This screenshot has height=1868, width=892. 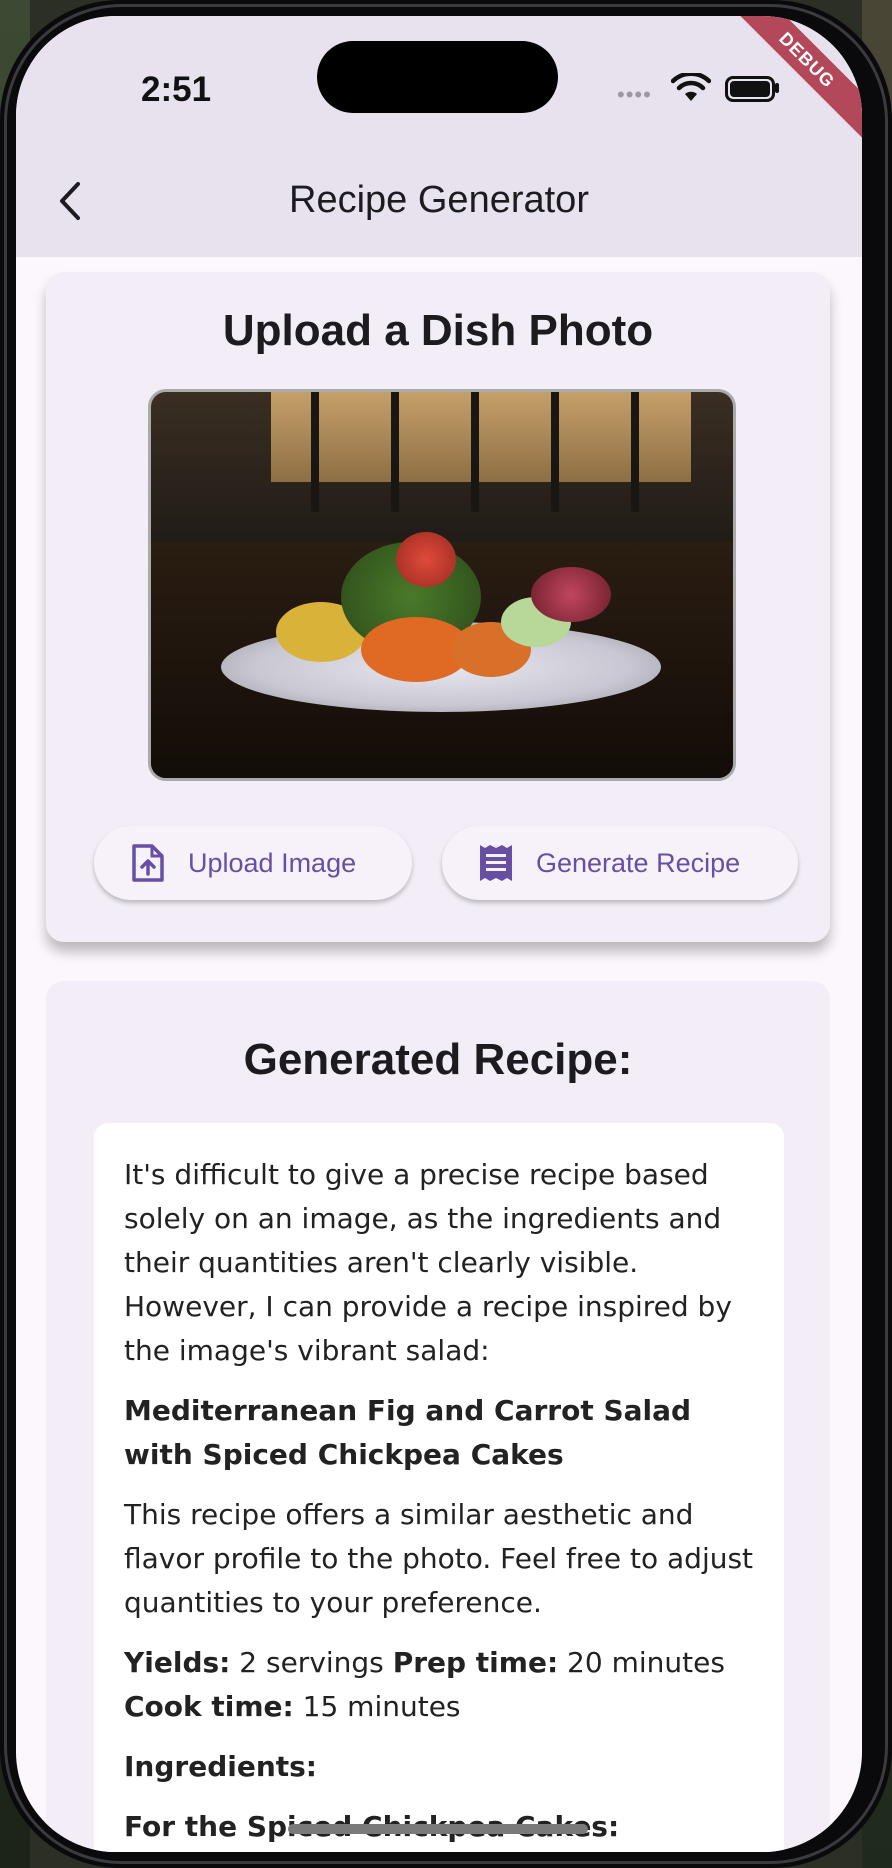 What do you see at coordinates (221, 1766) in the screenshot?
I see `ingredients-heading: Ingredients:` at bounding box center [221, 1766].